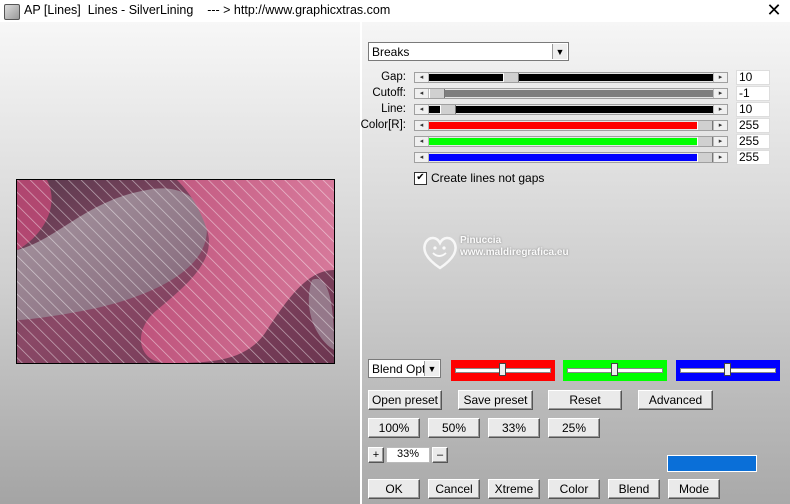 This screenshot has width=790, height=504. Describe the element at coordinates (393, 77) in the screenshot. I see `slider-label: Gap:` at that location.